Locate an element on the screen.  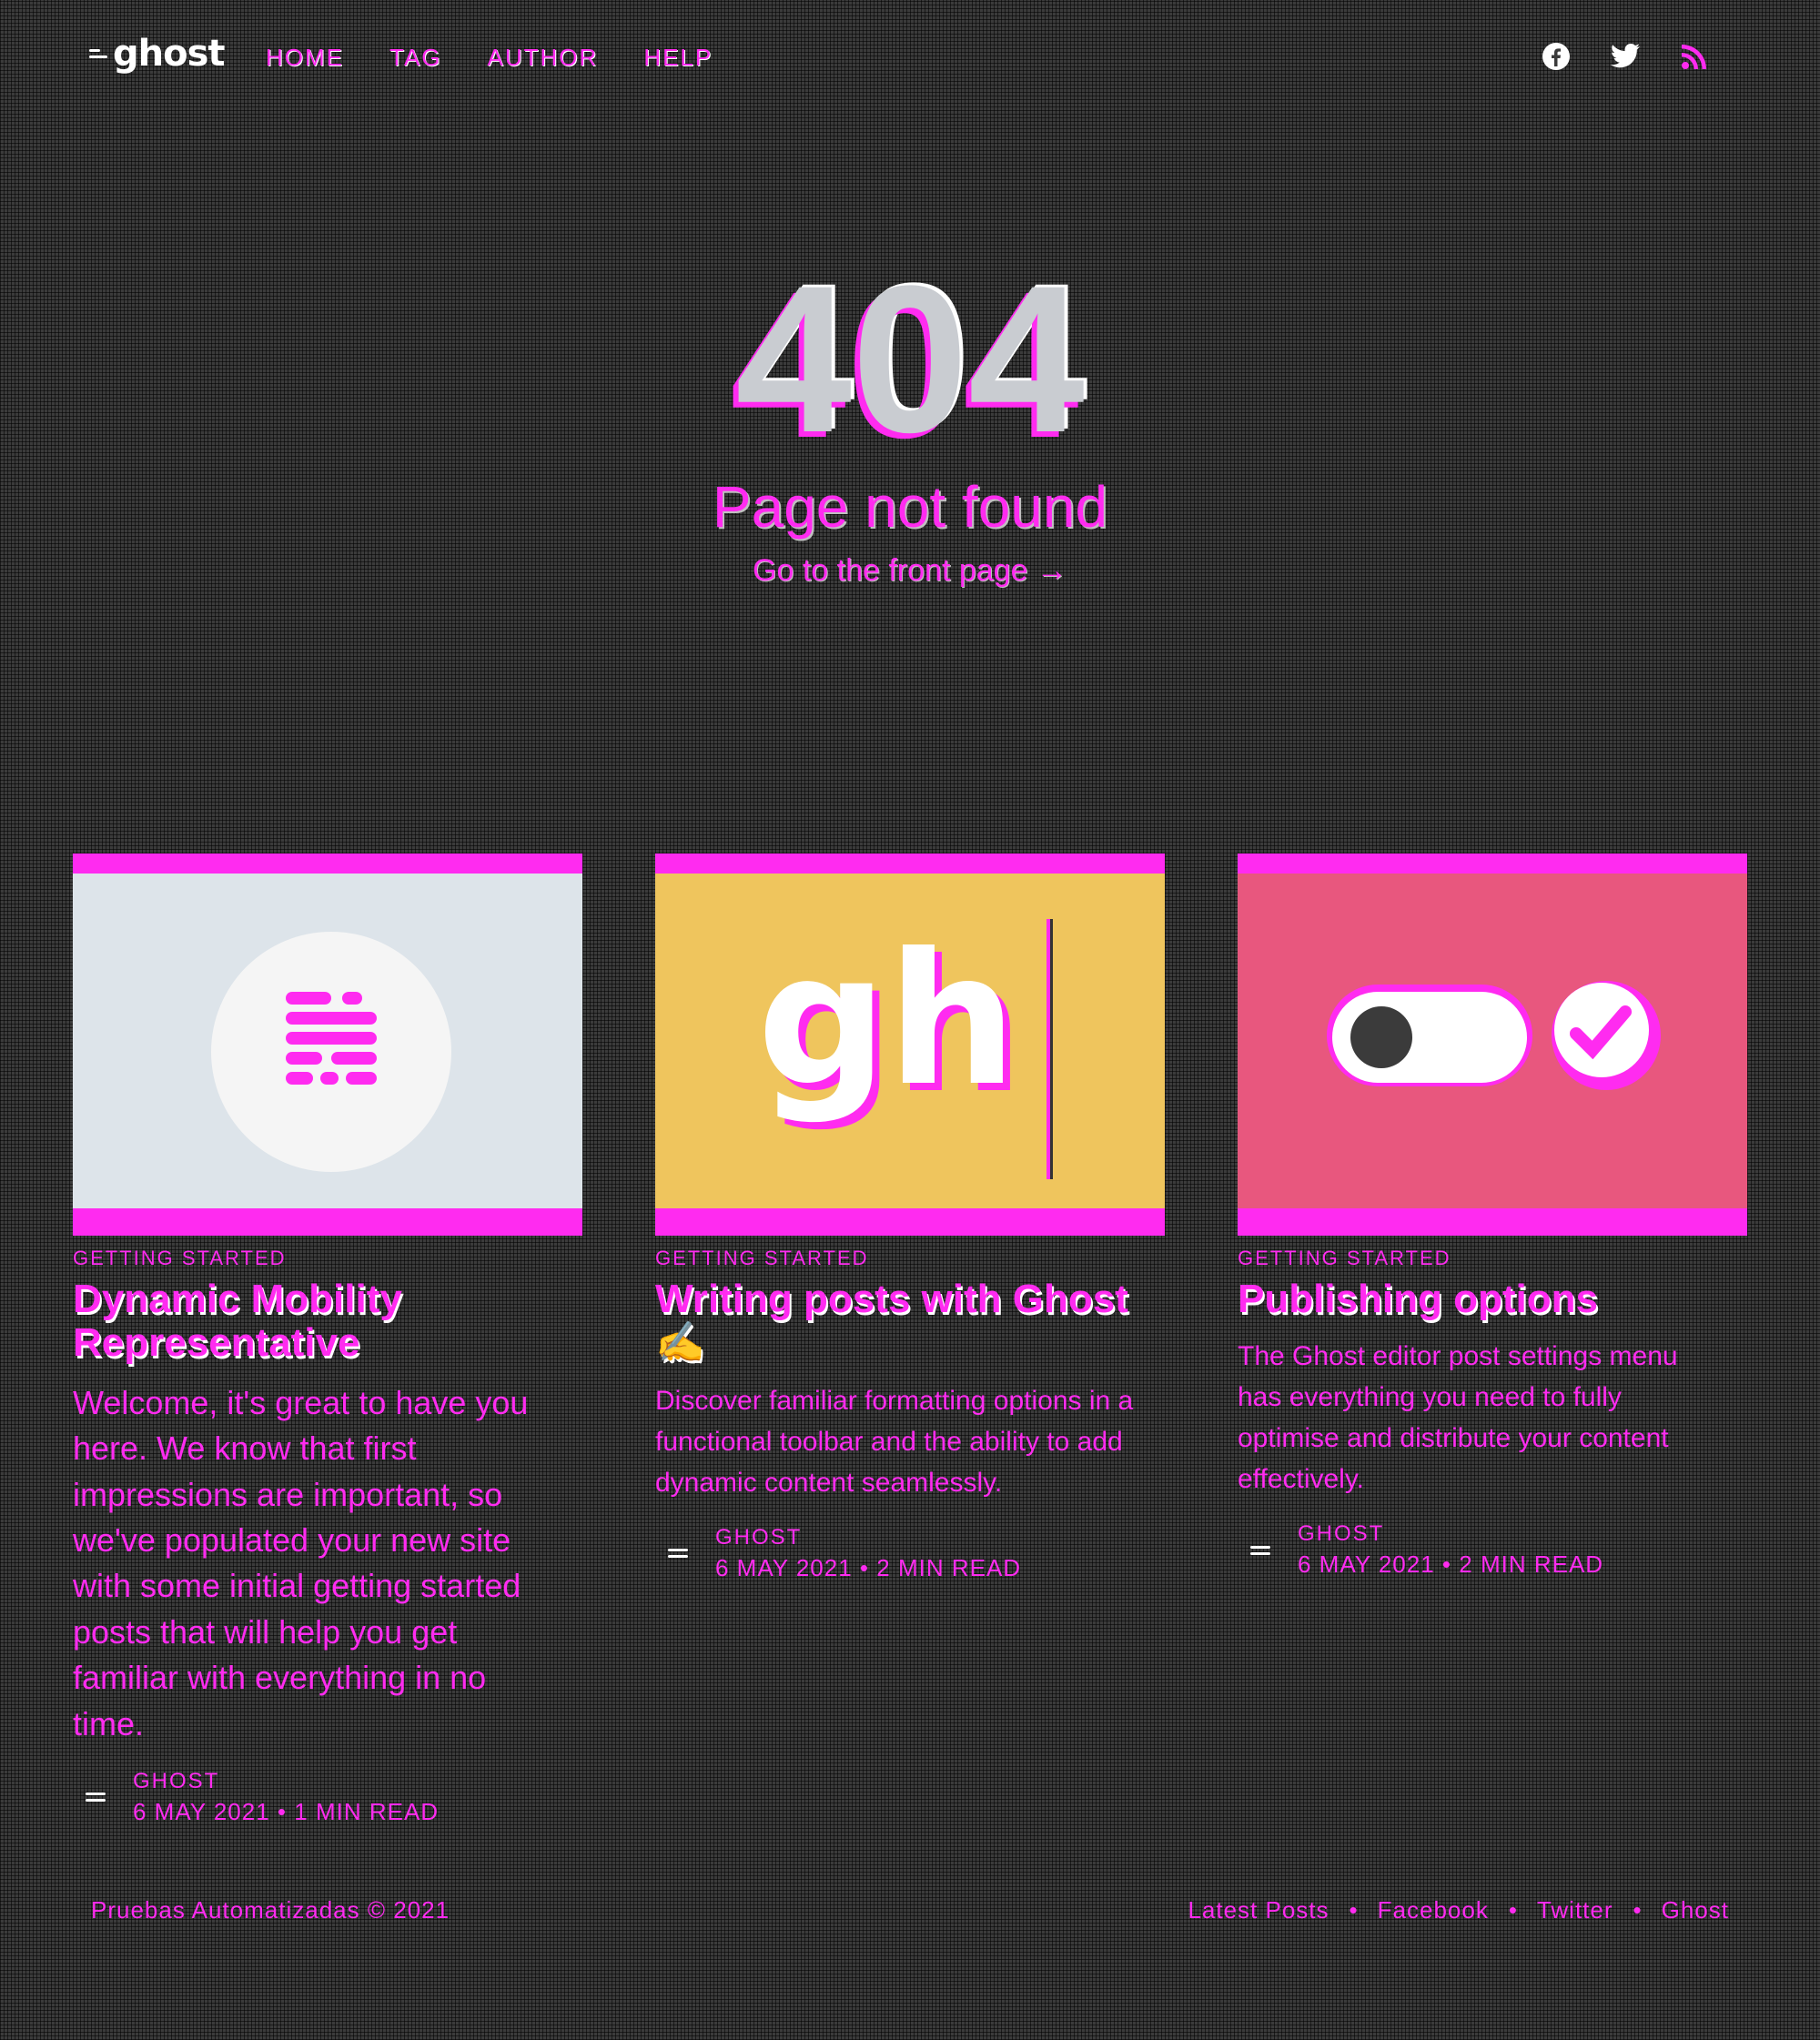
rss-icon is located at coordinates (1695, 57).